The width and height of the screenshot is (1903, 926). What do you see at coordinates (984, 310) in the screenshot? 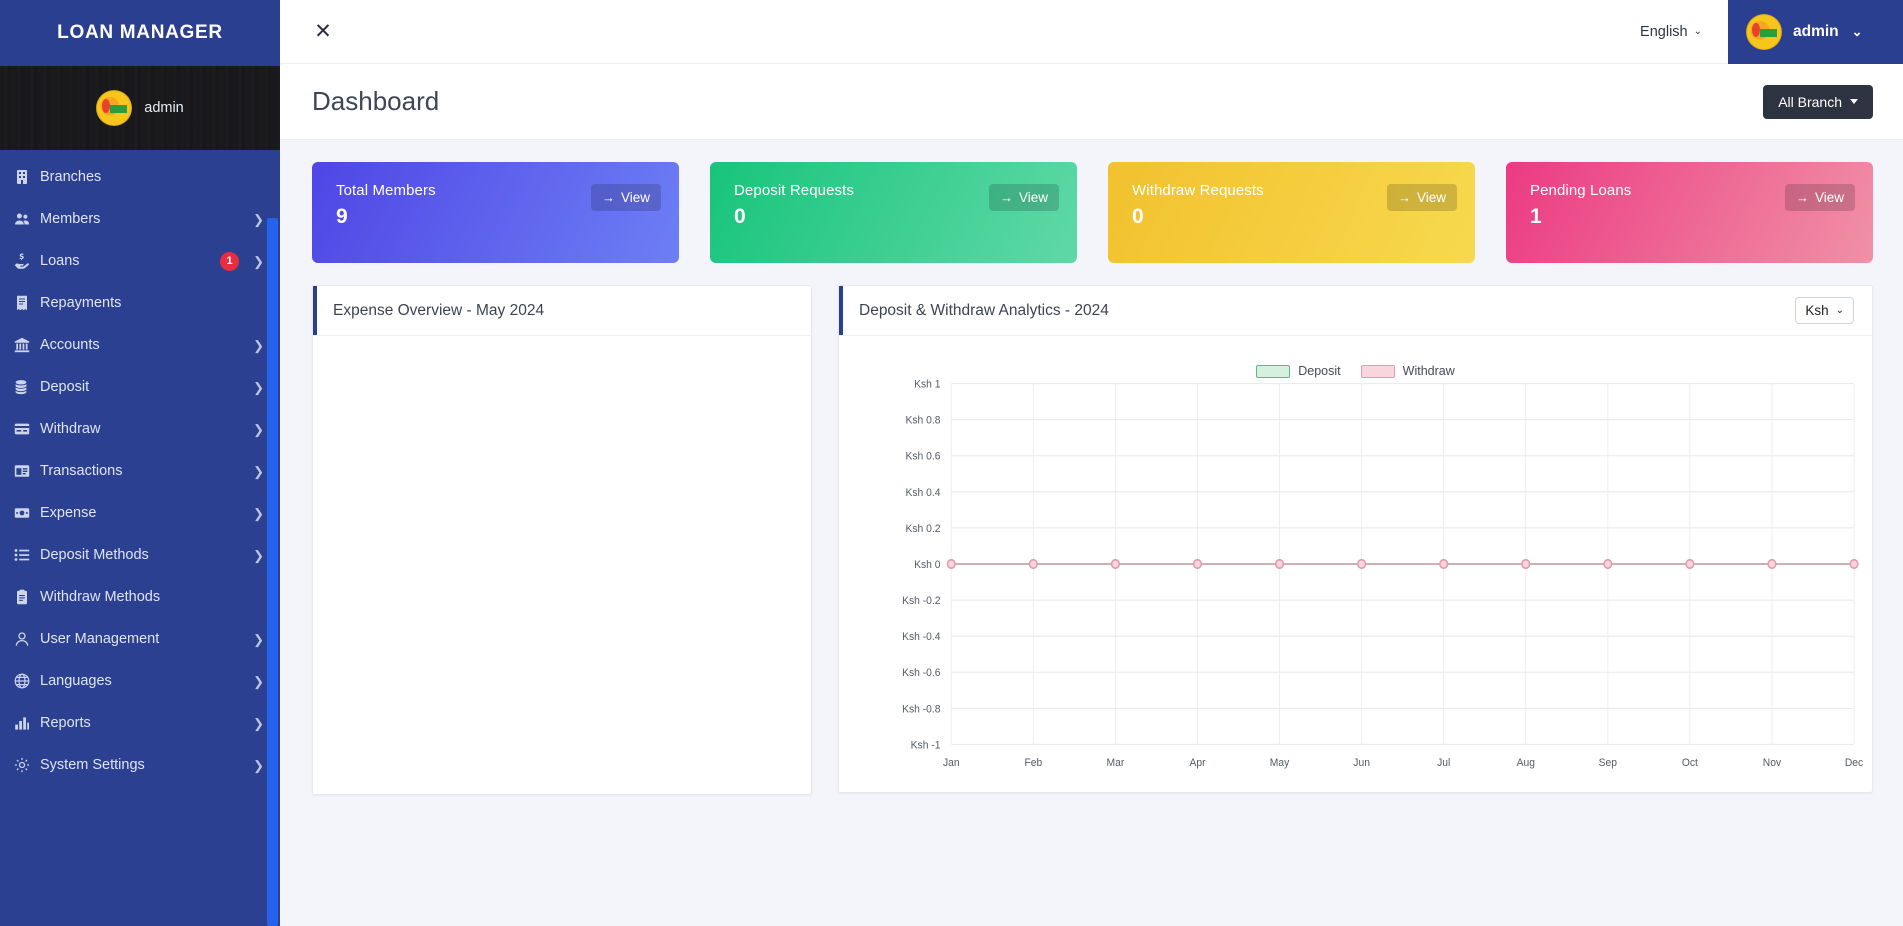
I see `analytics-title: Deposit & Withdraw Analytics - 2024` at bounding box center [984, 310].